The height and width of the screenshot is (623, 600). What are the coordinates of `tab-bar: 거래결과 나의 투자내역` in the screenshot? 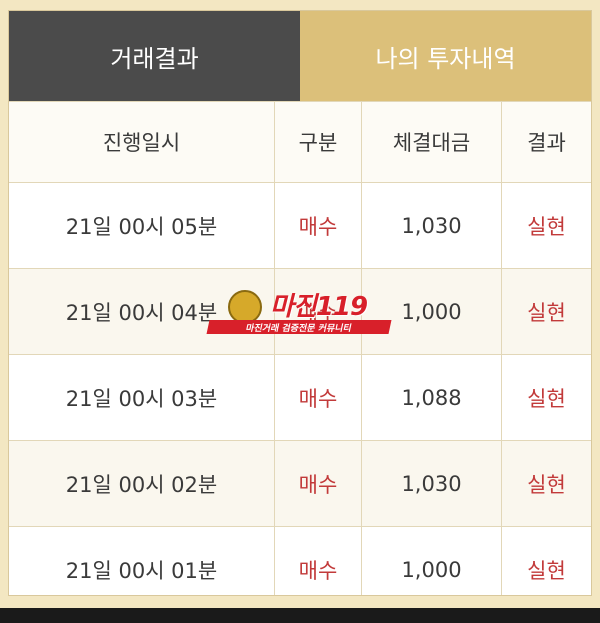 It's located at (300, 56).